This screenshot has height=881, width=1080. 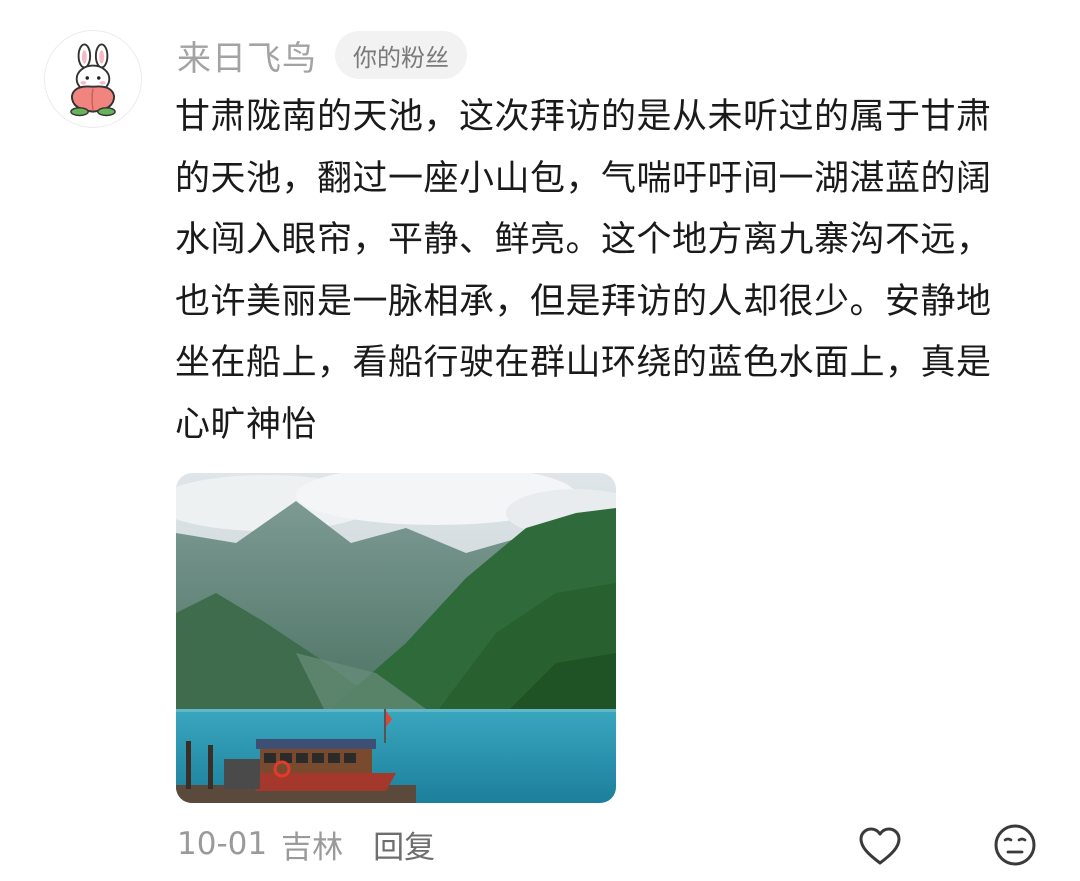 I want to click on username: 来日飞鸟, so click(x=247, y=55).